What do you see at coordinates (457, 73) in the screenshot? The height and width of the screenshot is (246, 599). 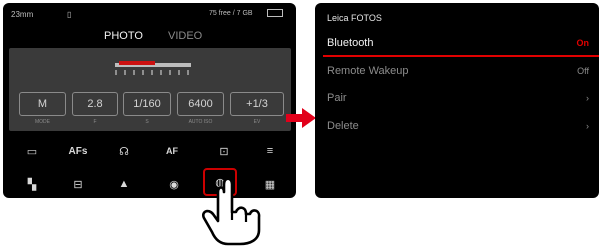 I see `menu-item-remote-wakeup: Remote Wakeup Off` at bounding box center [457, 73].